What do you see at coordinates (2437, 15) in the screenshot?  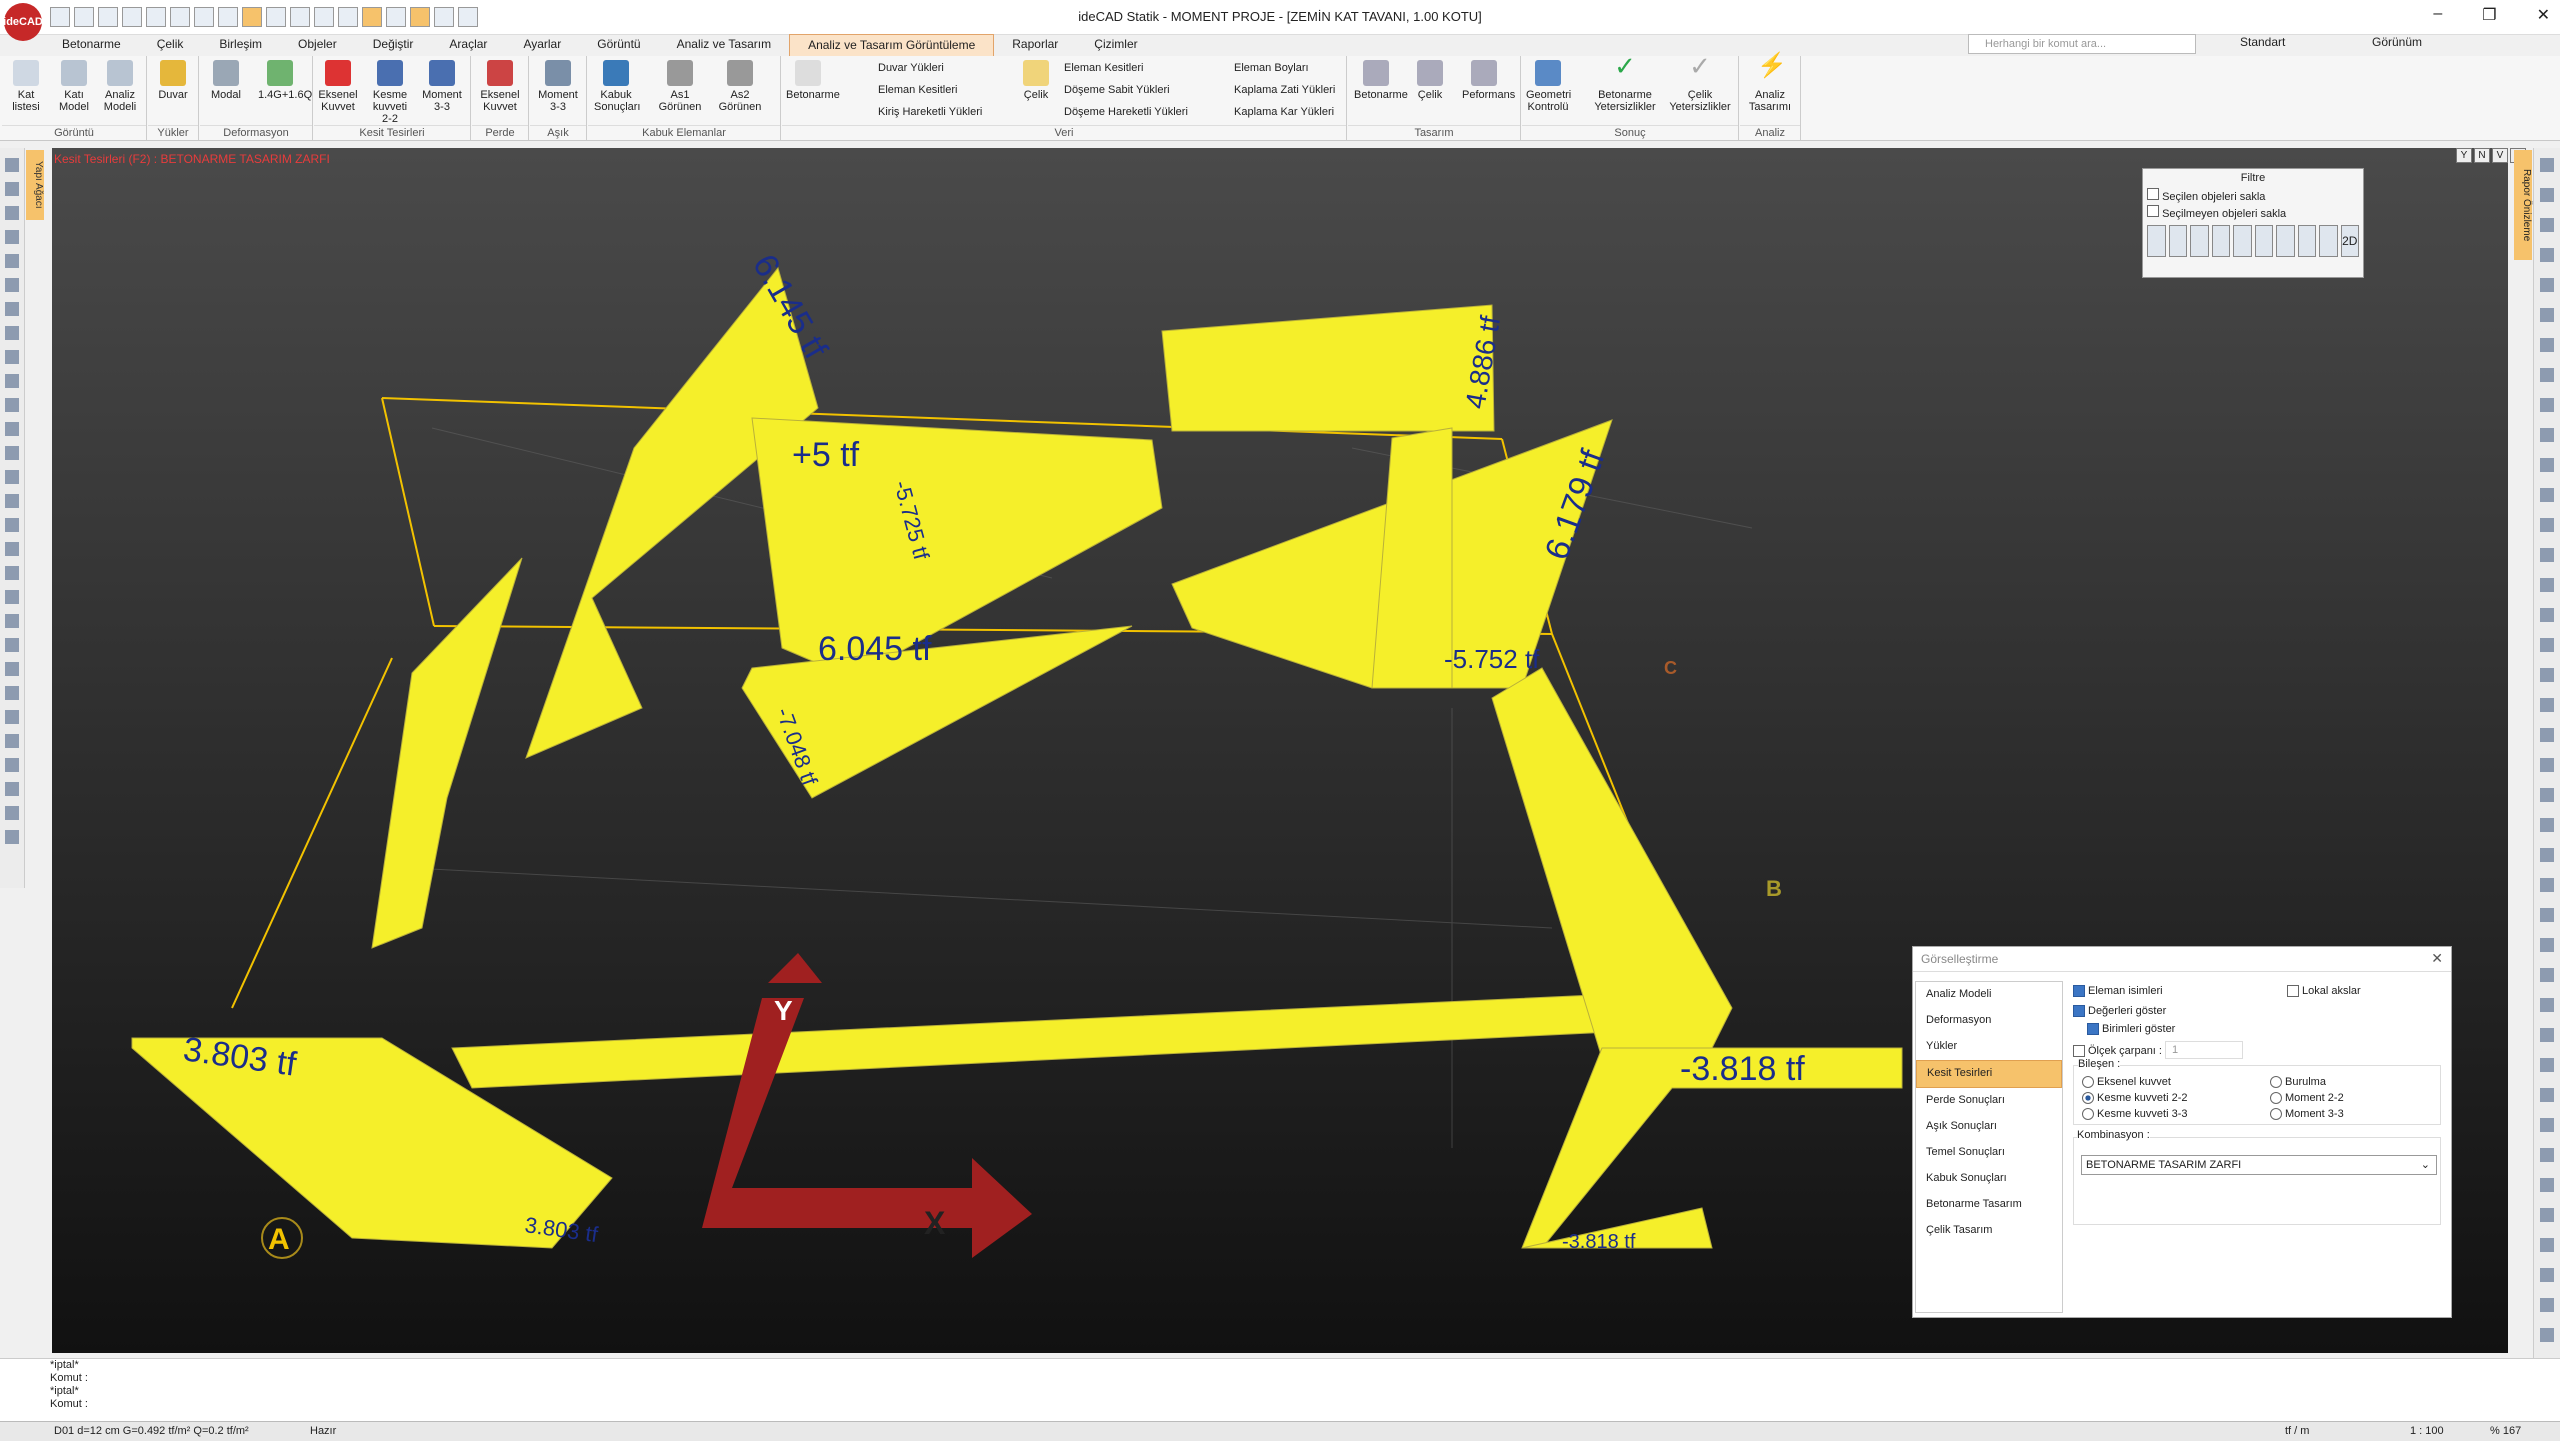 I see `minimize-icon: –` at bounding box center [2437, 15].